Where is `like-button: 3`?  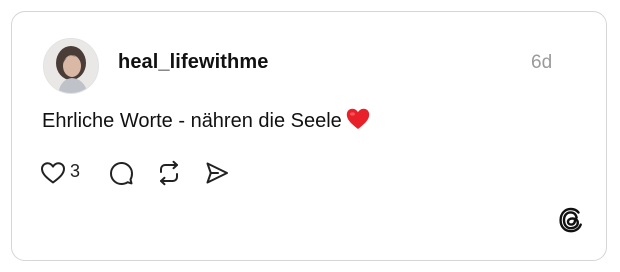
like-button: 3 is located at coordinates (60, 173).